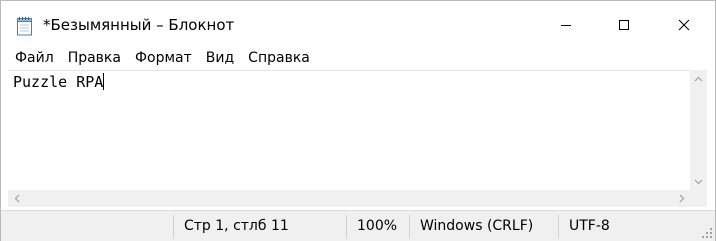  What do you see at coordinates (349, 198) in the screenshot?
I see `horizontal-scrollbar` at bounding box center [349, 198].